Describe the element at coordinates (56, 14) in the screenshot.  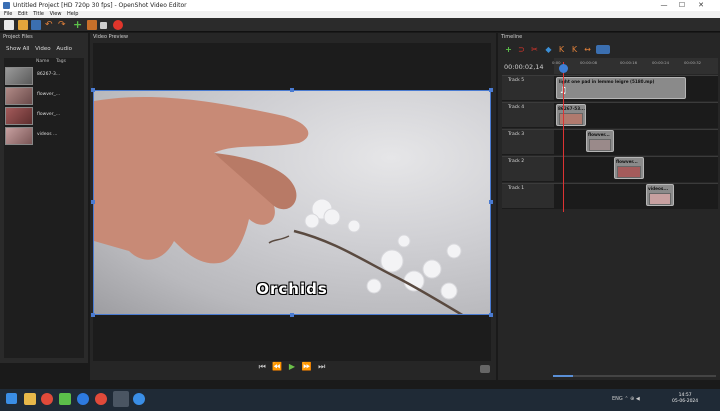
I see `menu-view: View` at that location.